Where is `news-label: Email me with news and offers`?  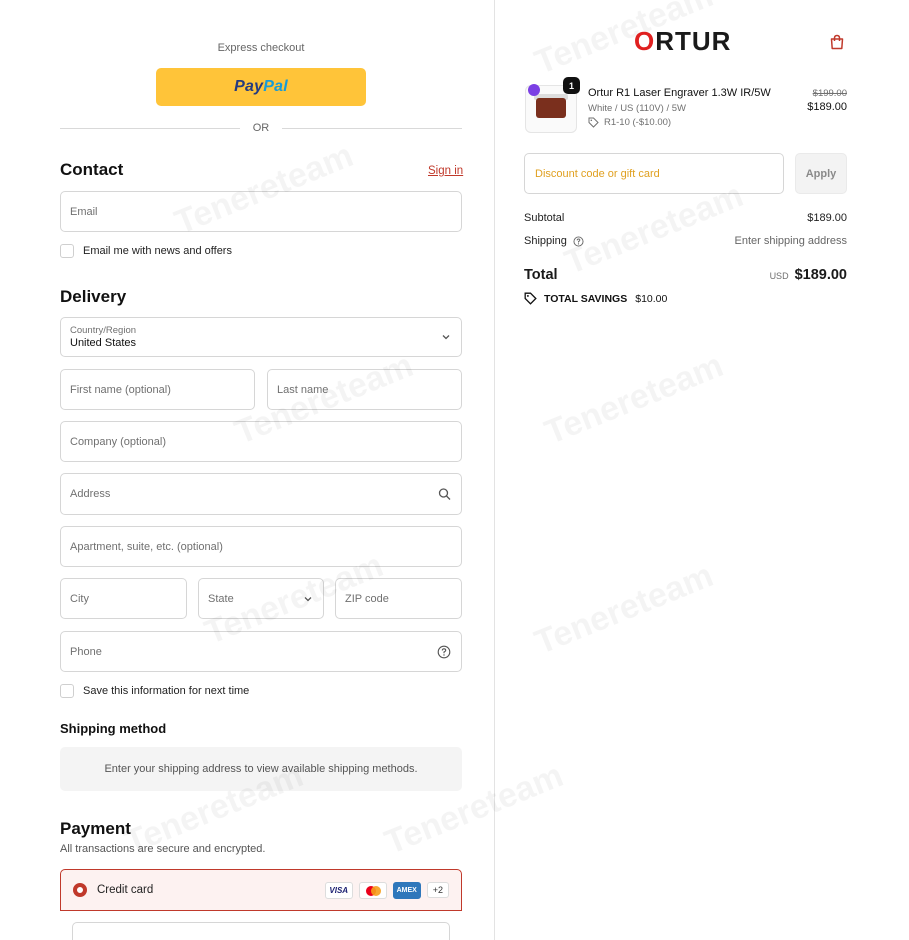
news-label: Email me with news and offers is located at coordinates (157, 251).